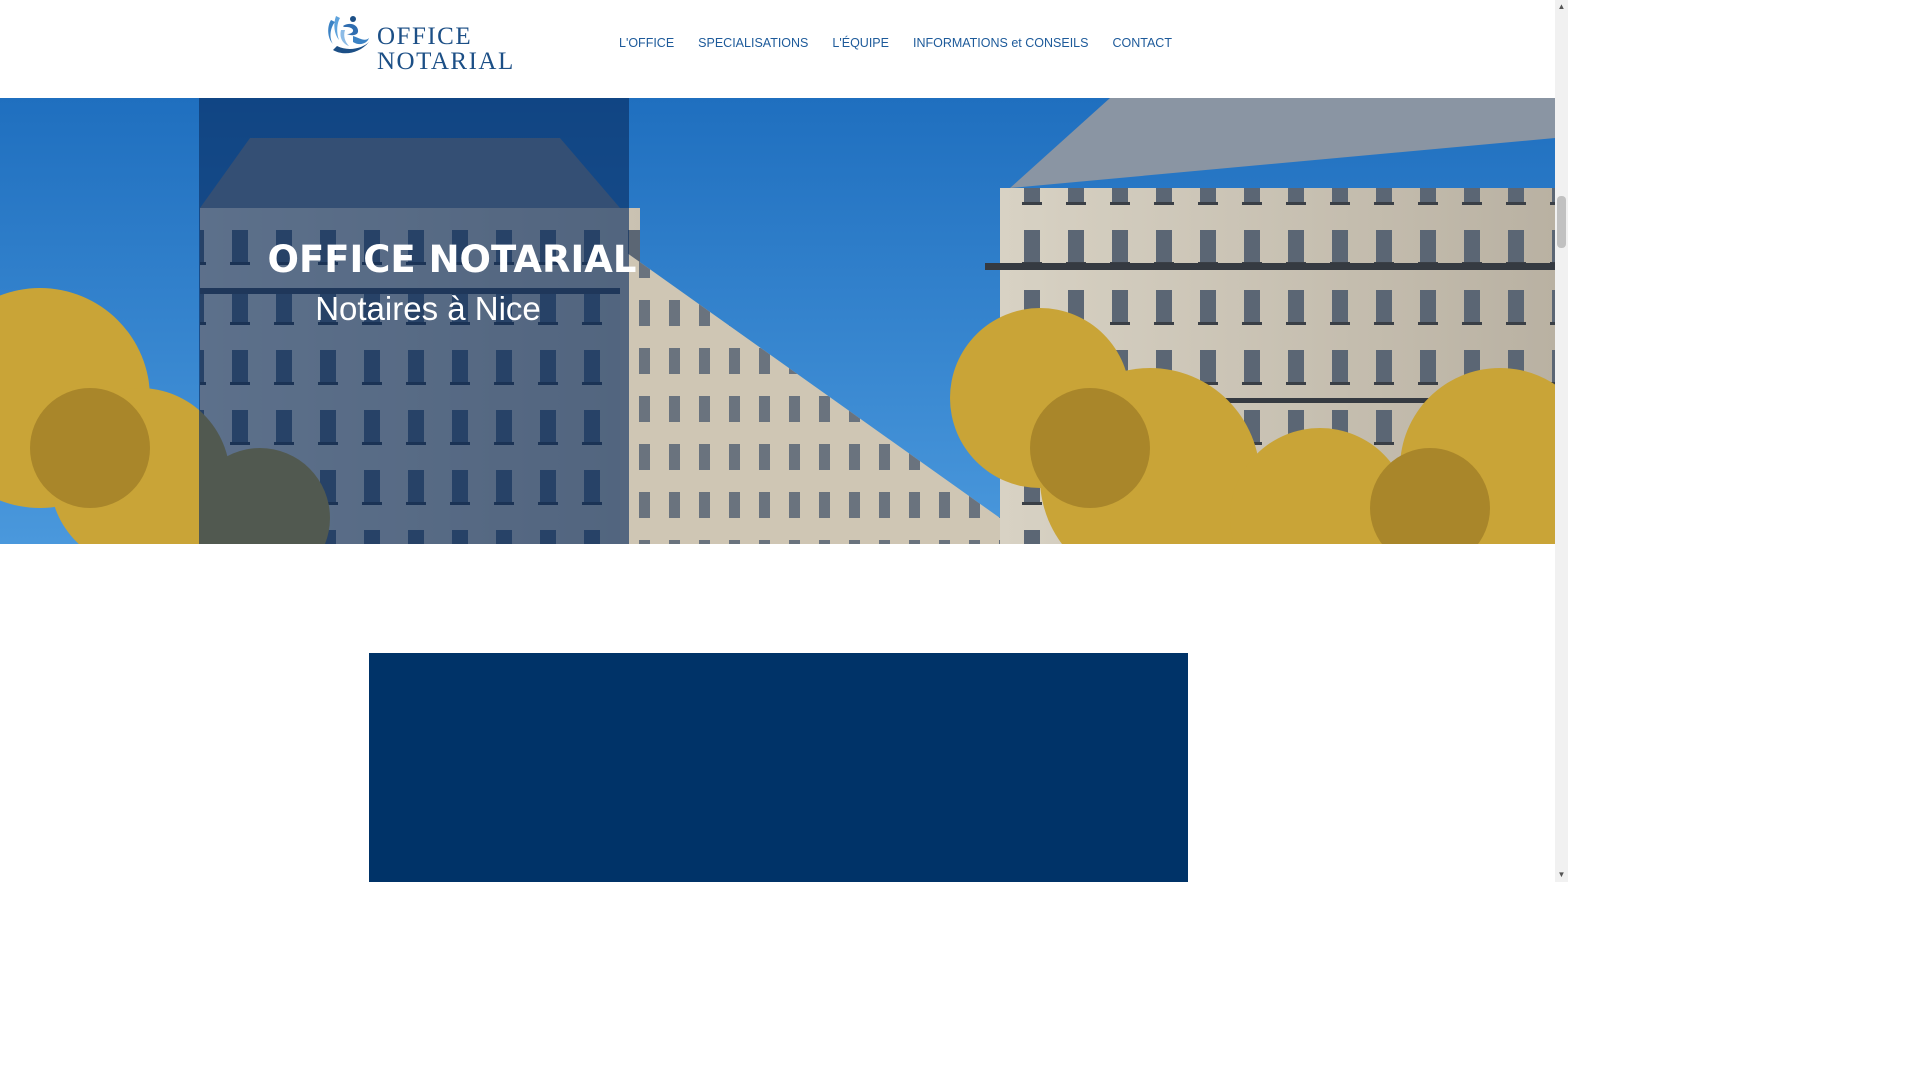  I want to click on hero-title: OFFICE NOTARIAL, so click(452, 259).